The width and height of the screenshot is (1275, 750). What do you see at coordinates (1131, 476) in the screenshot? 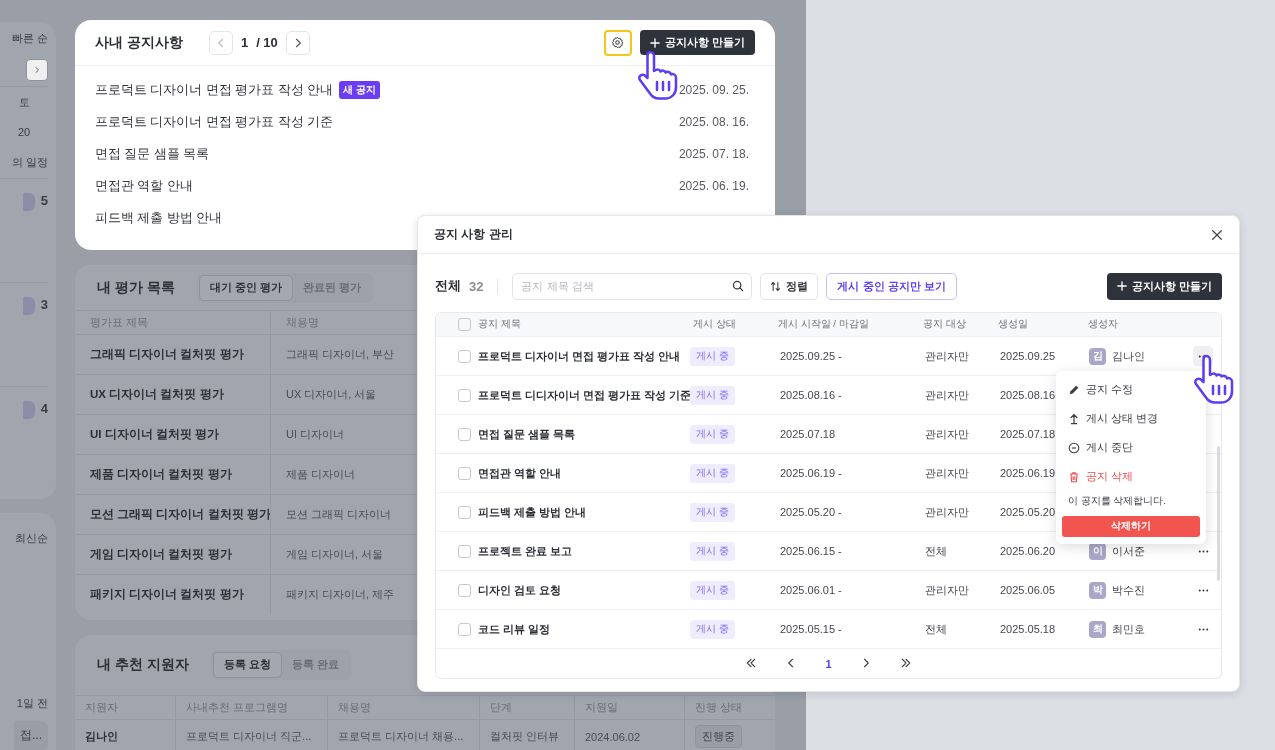
I see `menu-item: 공지 삭제` at bounding box center [1131, 476].